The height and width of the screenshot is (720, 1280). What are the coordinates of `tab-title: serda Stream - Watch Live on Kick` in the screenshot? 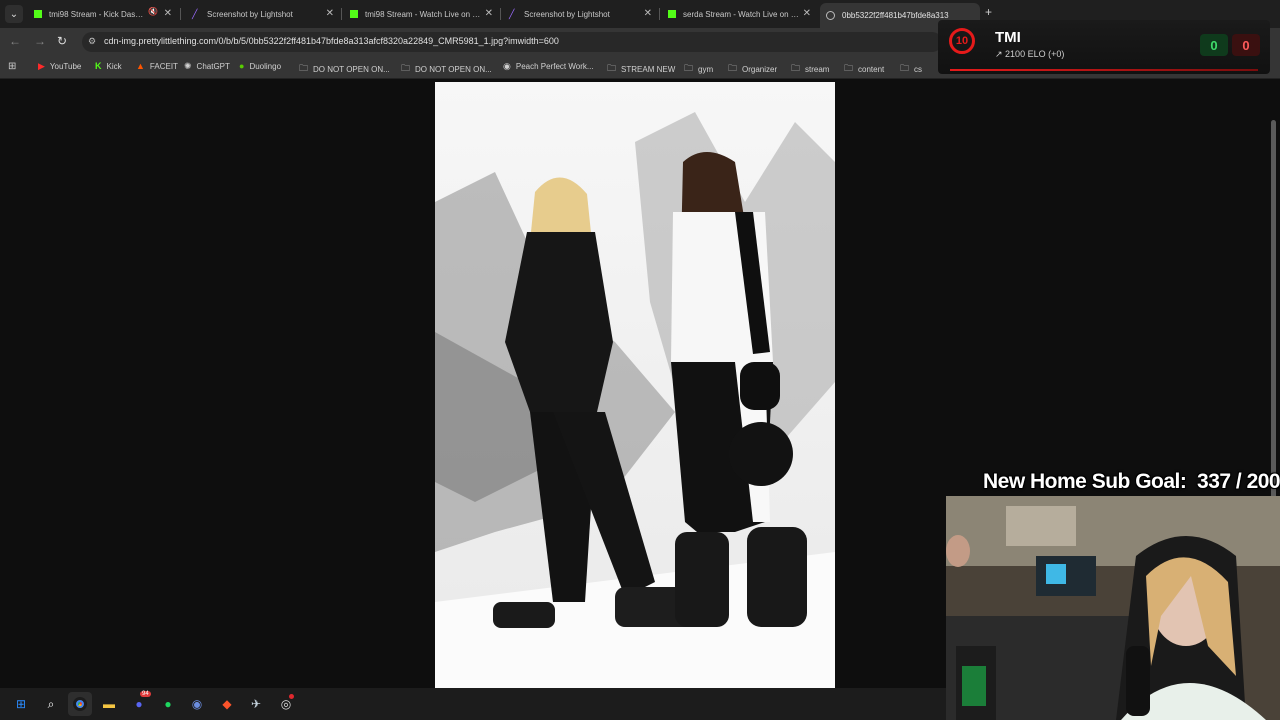 It's located at (742, 14).